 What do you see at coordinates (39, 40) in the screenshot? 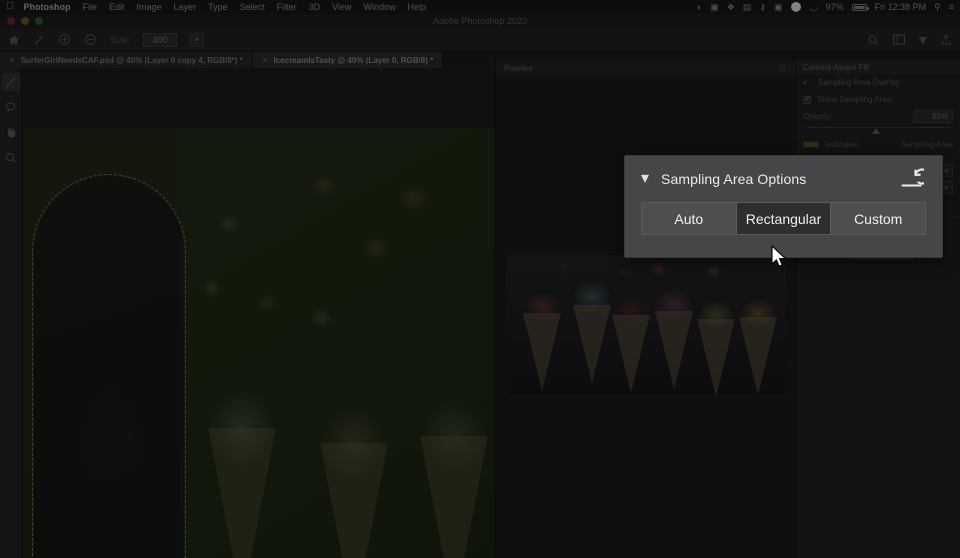
I see `sampling-brush-icon` at bounding box center [39, 40].